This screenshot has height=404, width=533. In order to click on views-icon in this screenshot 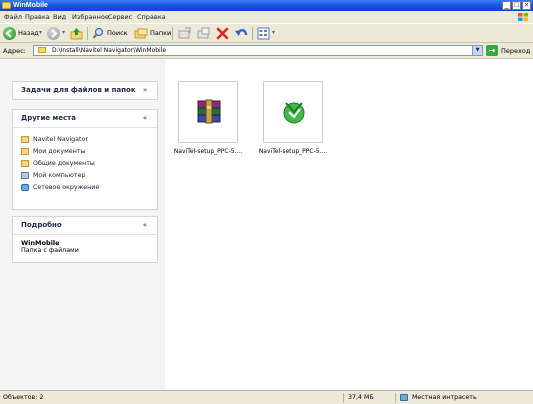, I will do `click(263, 33)`.